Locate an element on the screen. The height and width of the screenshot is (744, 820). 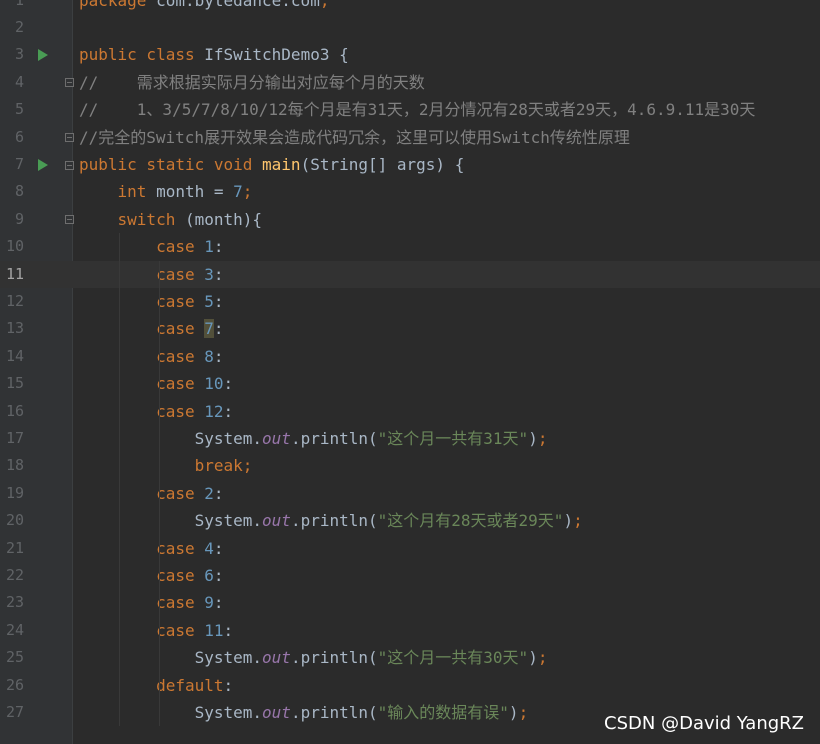
code-token: ) is located at coordinates (513, 712).